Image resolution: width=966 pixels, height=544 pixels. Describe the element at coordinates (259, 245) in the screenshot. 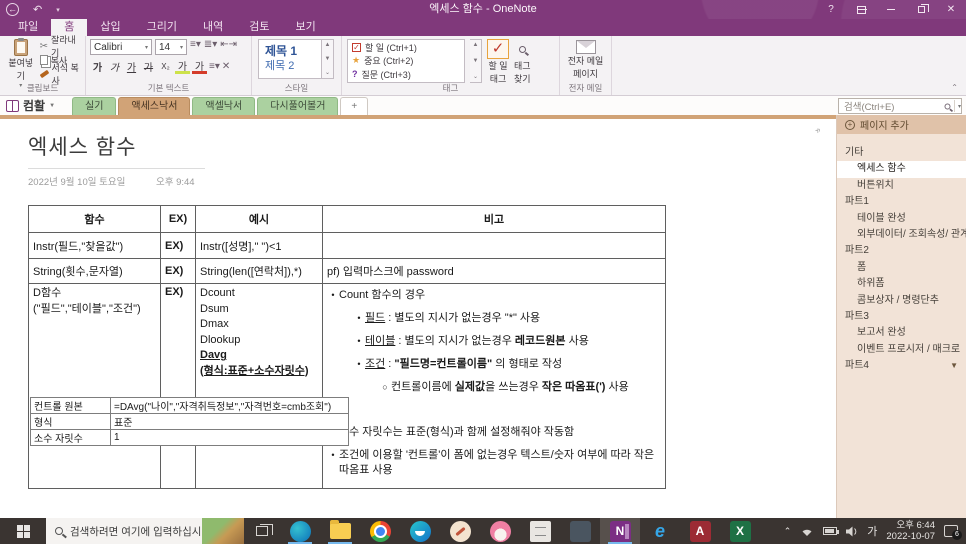

I see `cell-example: Instr([성명]," ")<1` at that location.